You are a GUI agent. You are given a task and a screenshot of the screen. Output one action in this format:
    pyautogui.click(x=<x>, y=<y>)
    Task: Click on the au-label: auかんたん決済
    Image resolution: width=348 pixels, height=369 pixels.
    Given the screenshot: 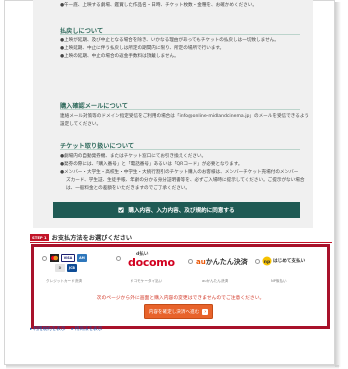 What is the action you would take?
    pyautogui.click(x=215, y=281)
    